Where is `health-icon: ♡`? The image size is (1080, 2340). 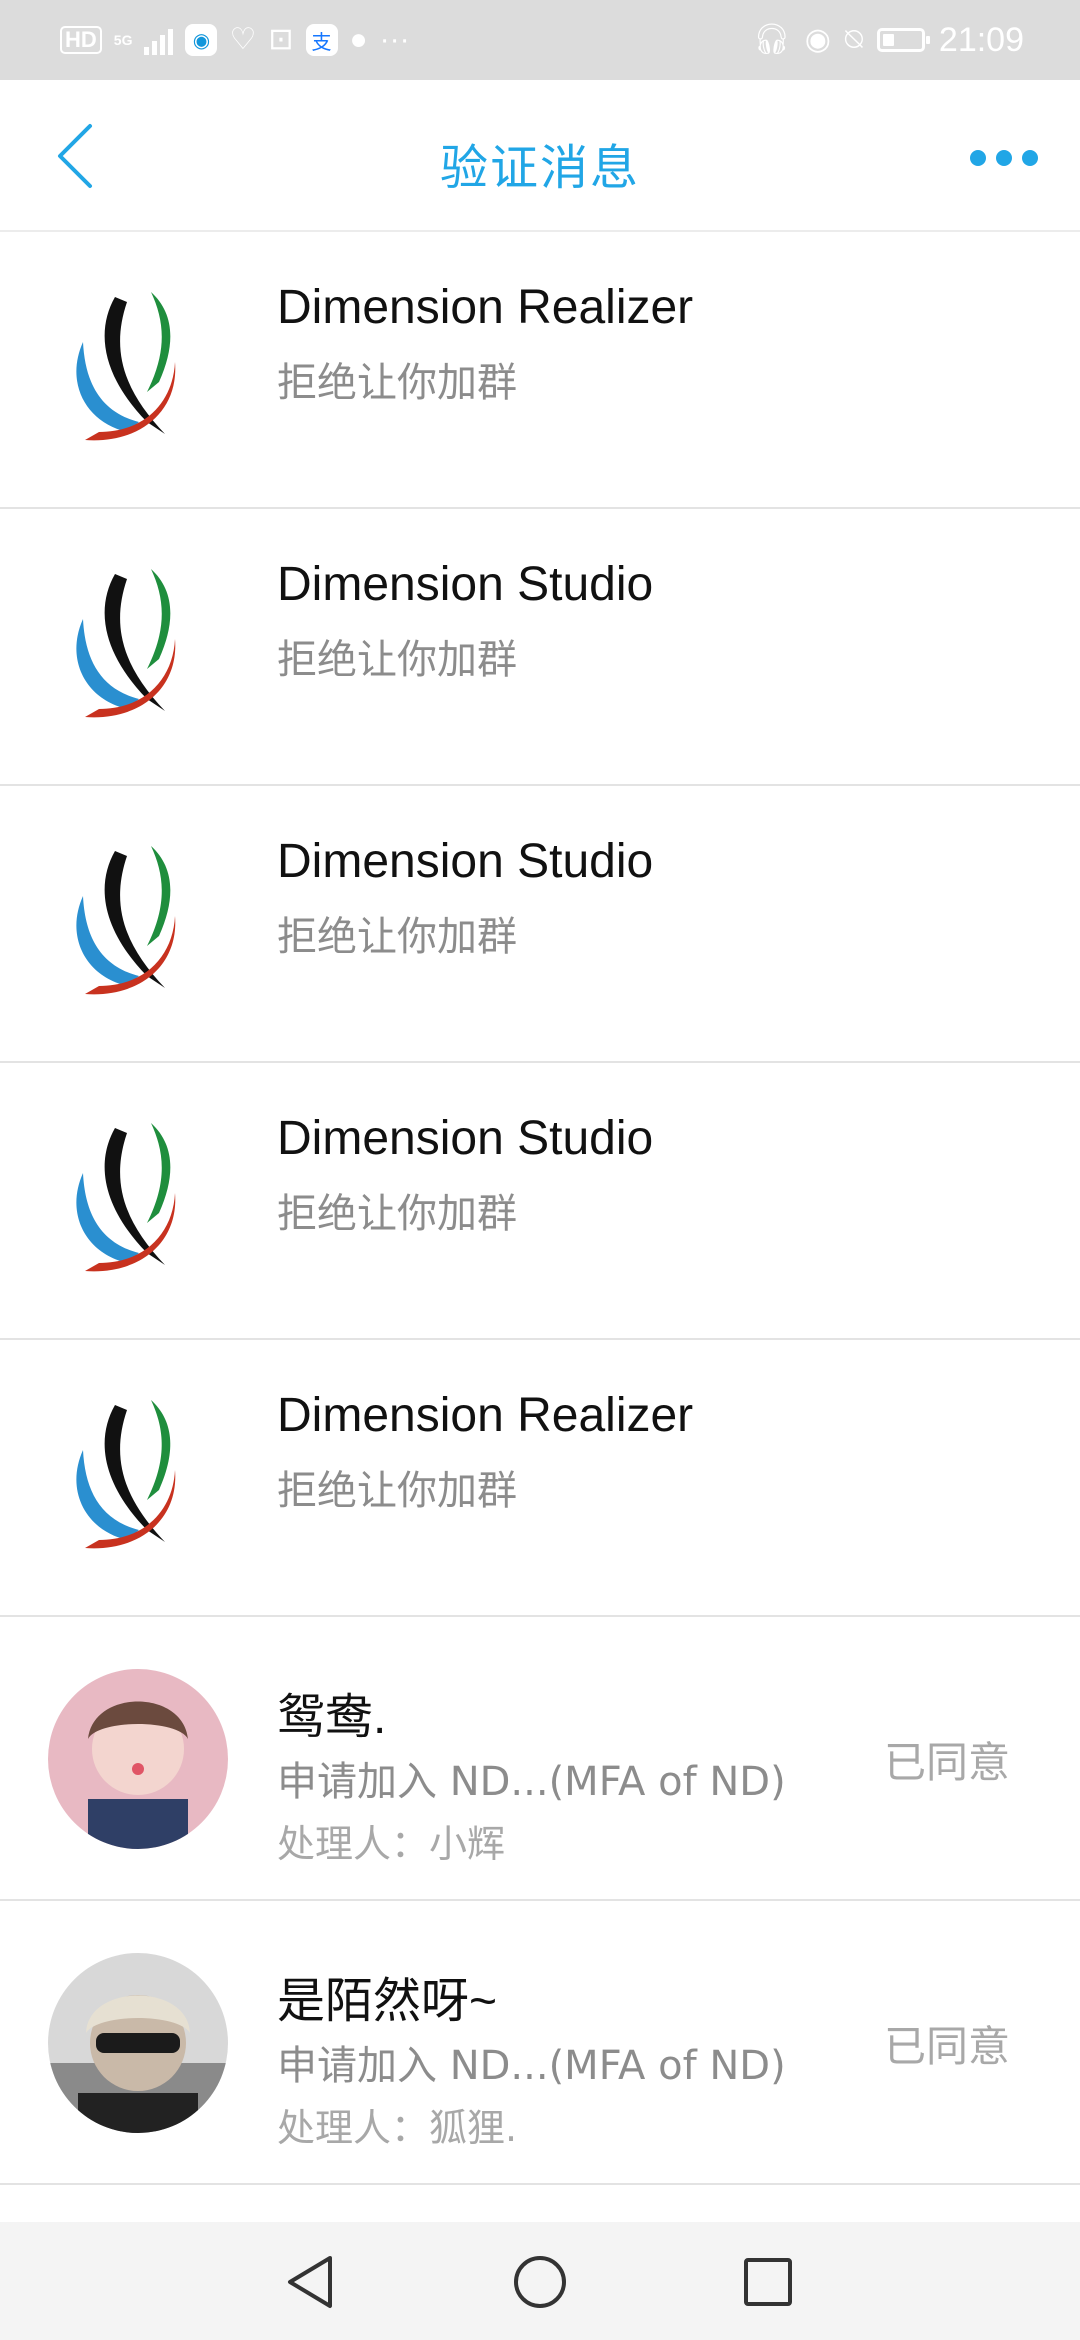 health-icon: ♡ is located at coordinates (243, 39).